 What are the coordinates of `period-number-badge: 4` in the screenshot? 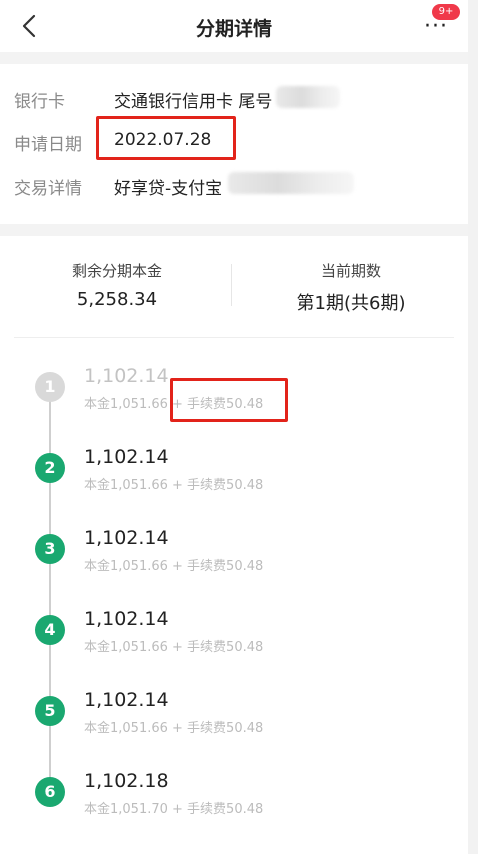 It's located at (50, 630).